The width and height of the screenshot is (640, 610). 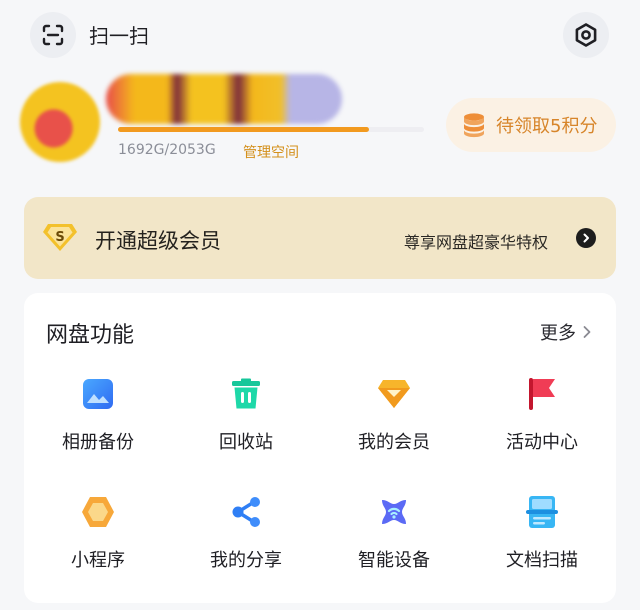 I want to click on coin-stack-icon, so click(x=474, y=125).